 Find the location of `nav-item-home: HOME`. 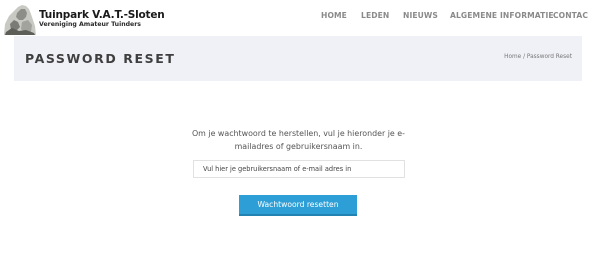

nav-item-home: HOME is located at coordinates (334, 15).